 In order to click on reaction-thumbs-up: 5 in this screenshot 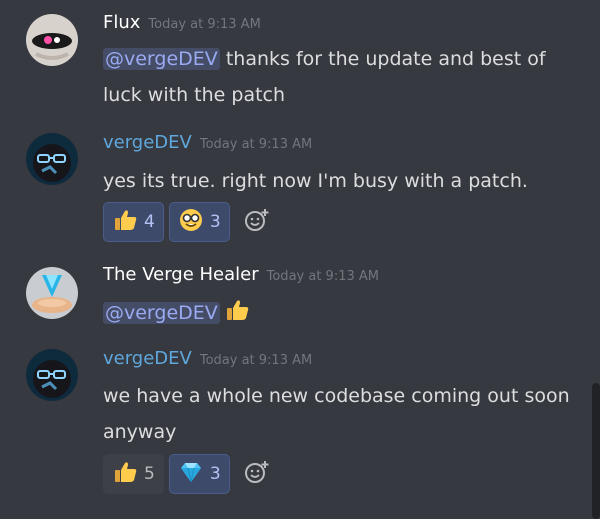, I will do `click(133, 474)`.